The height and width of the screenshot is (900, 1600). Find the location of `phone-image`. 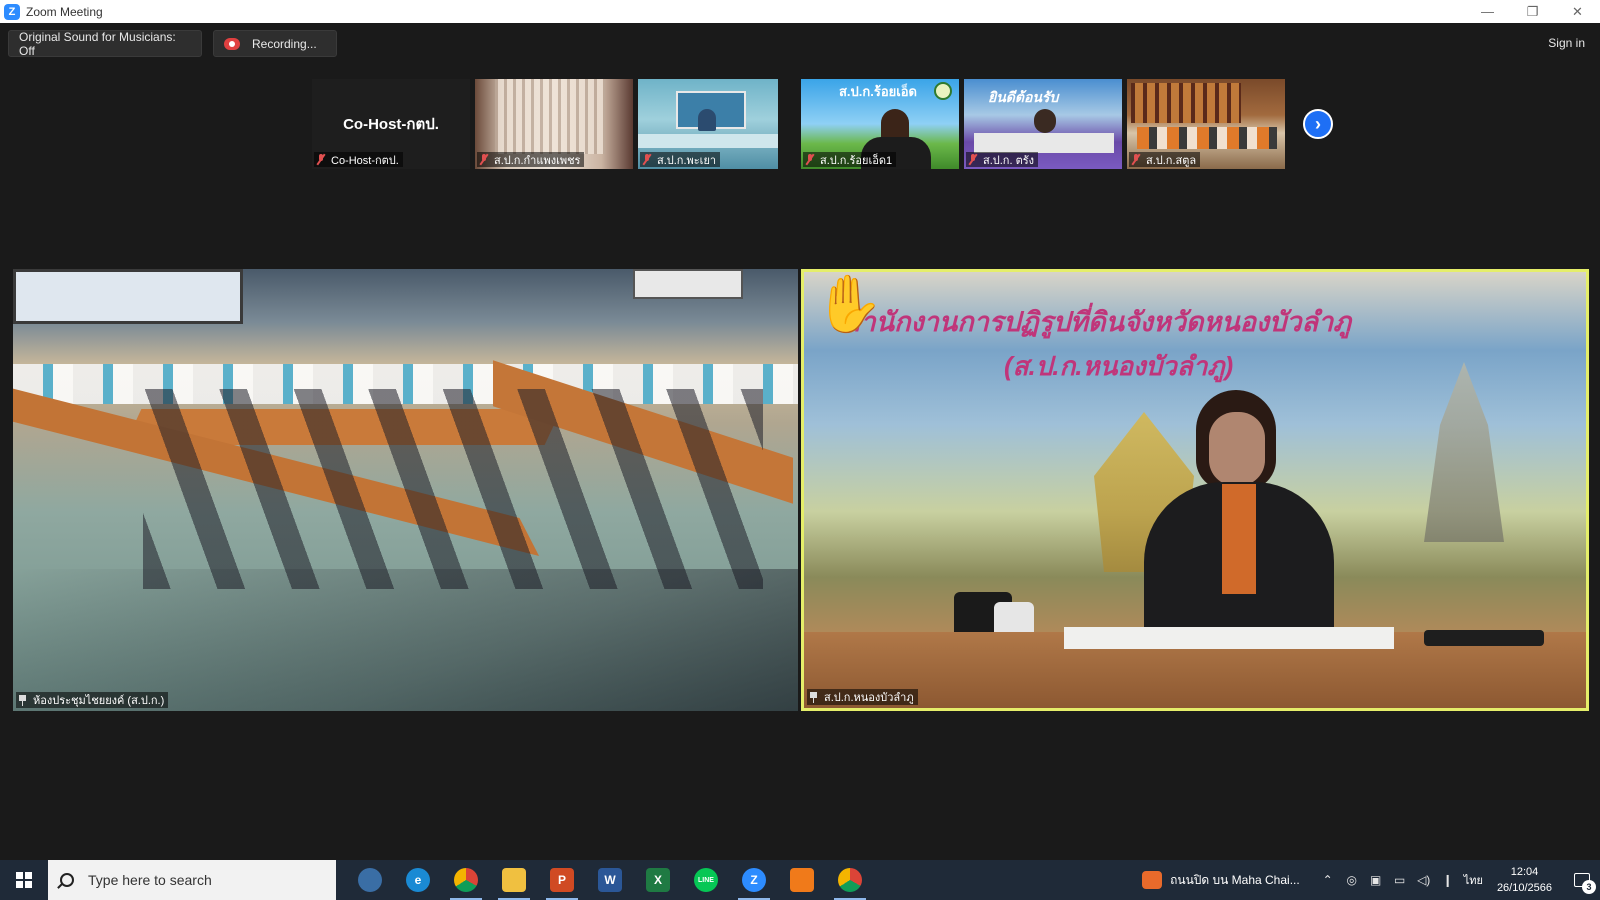

phone-image is located at coordinates (1484, 638).